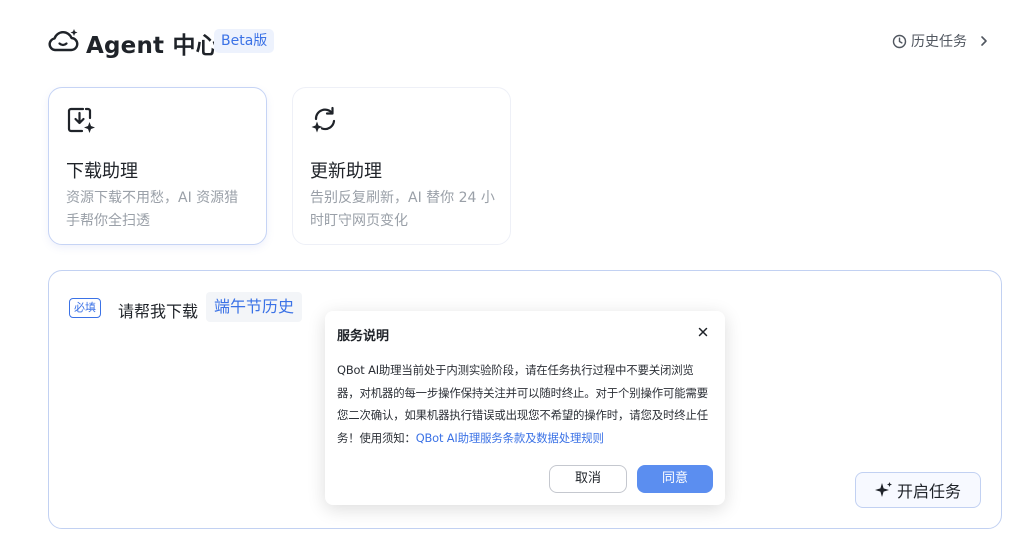 The width and height of the screenshot is (1019, 542). I want to click on sparkle-icon, so click(883, 489).